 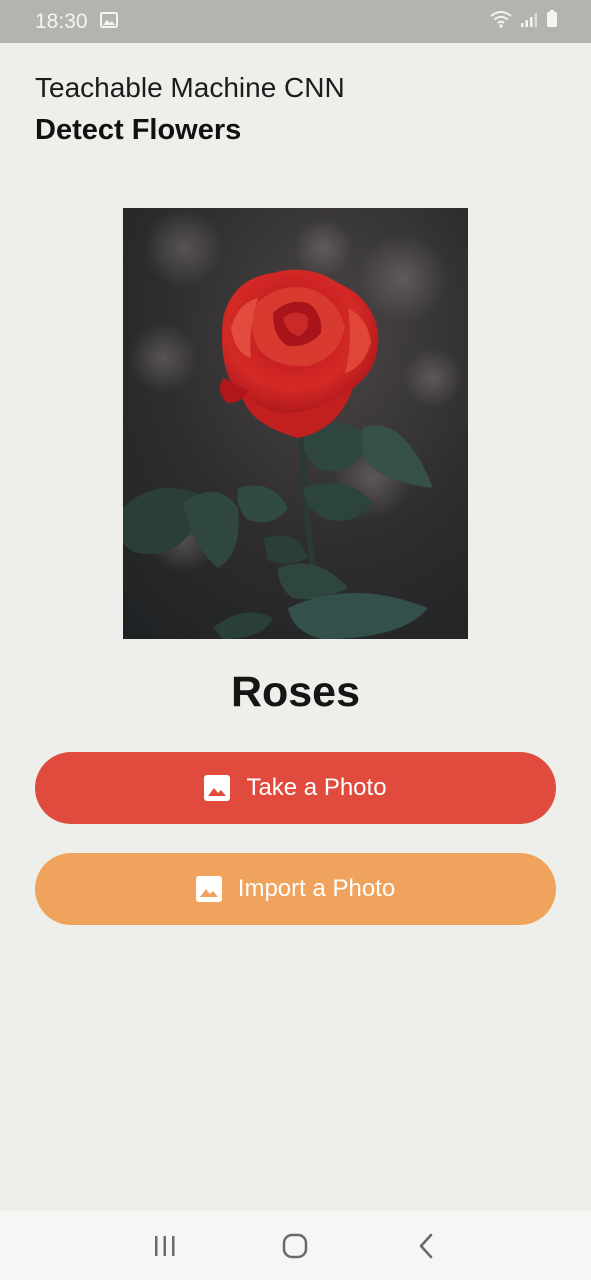 I want to click on battery-icon, so click(x=552, y=21).